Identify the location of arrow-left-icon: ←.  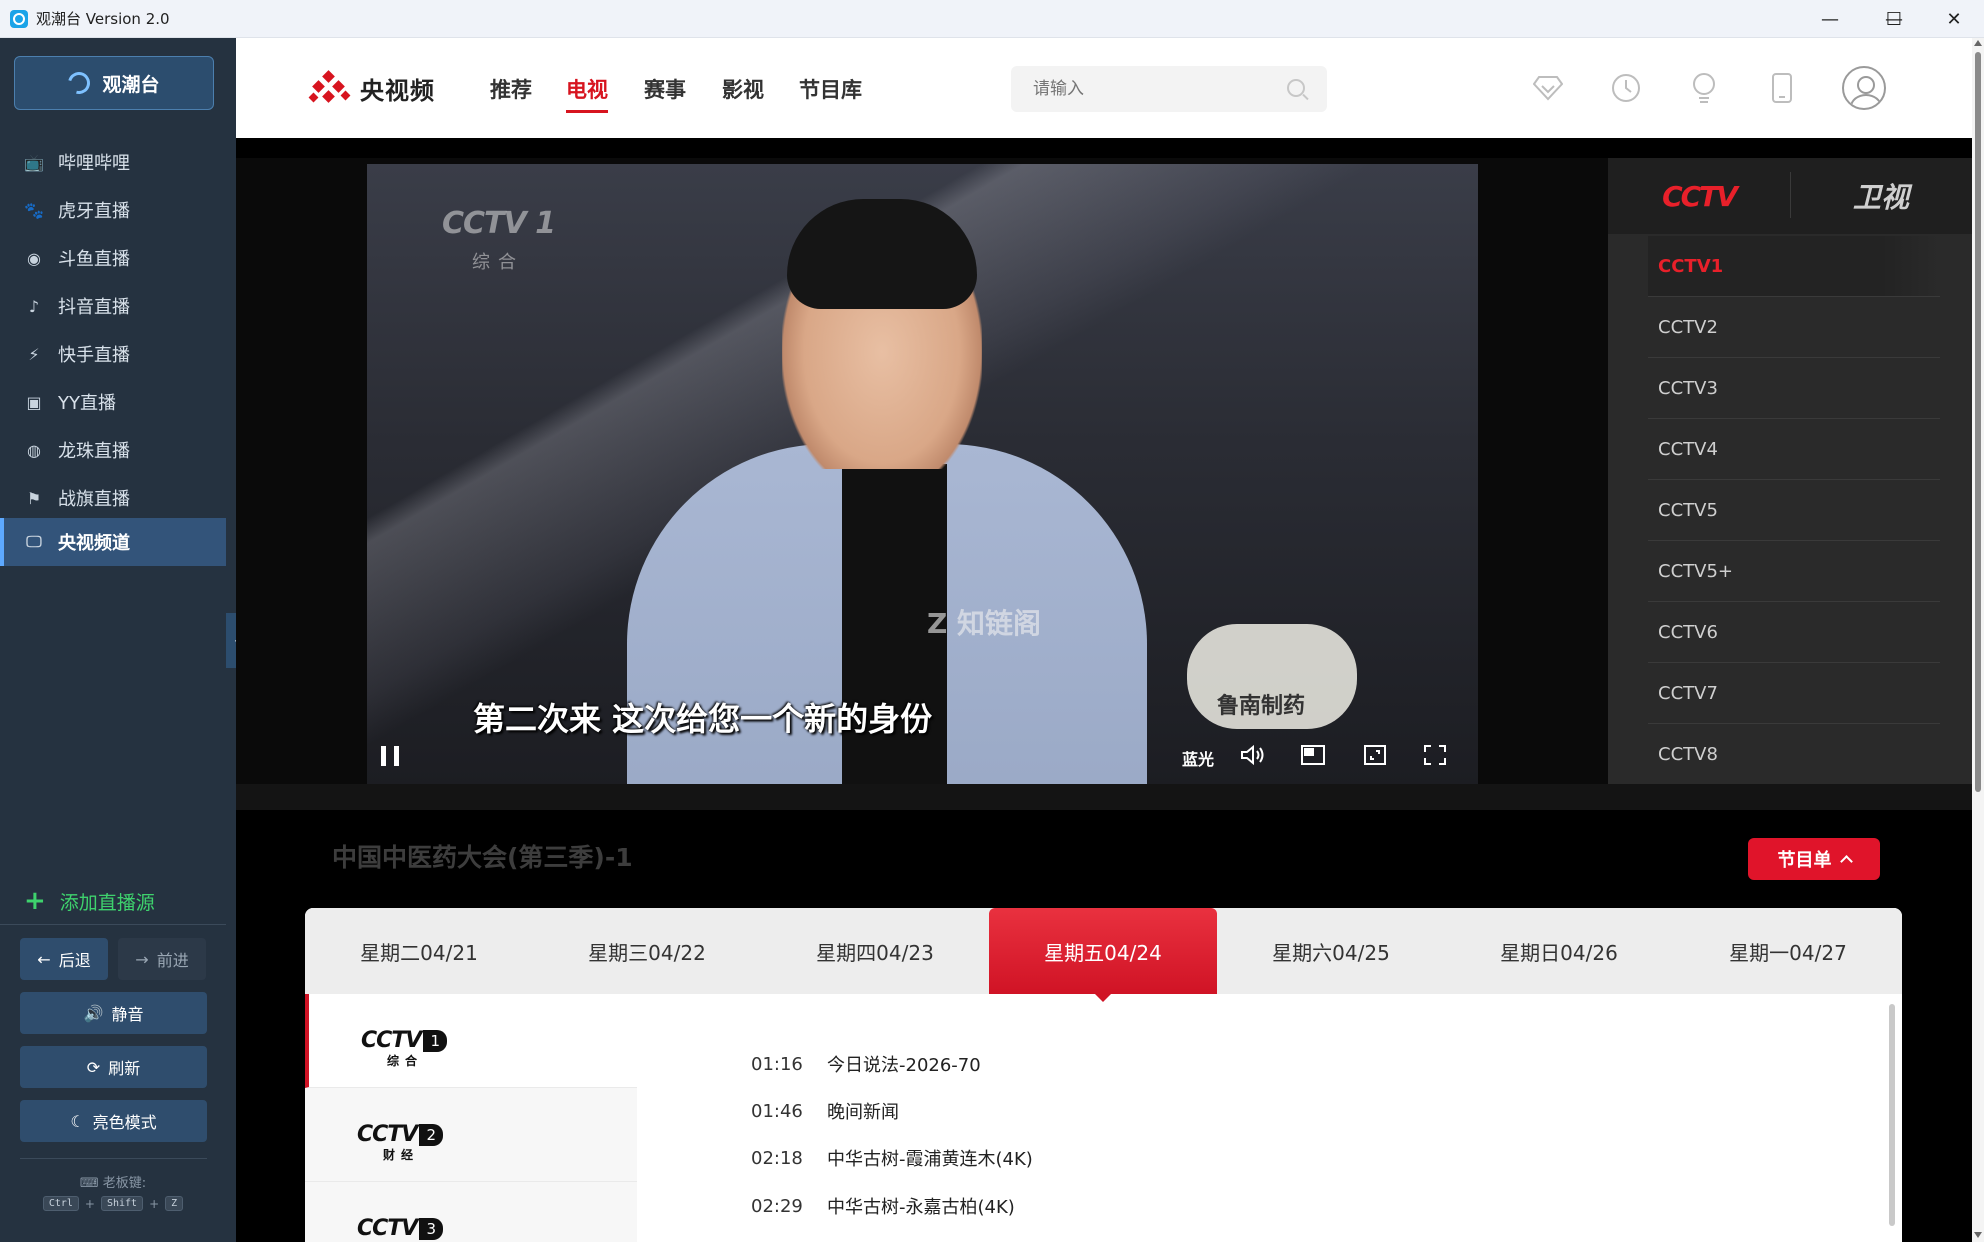
(44, 959).